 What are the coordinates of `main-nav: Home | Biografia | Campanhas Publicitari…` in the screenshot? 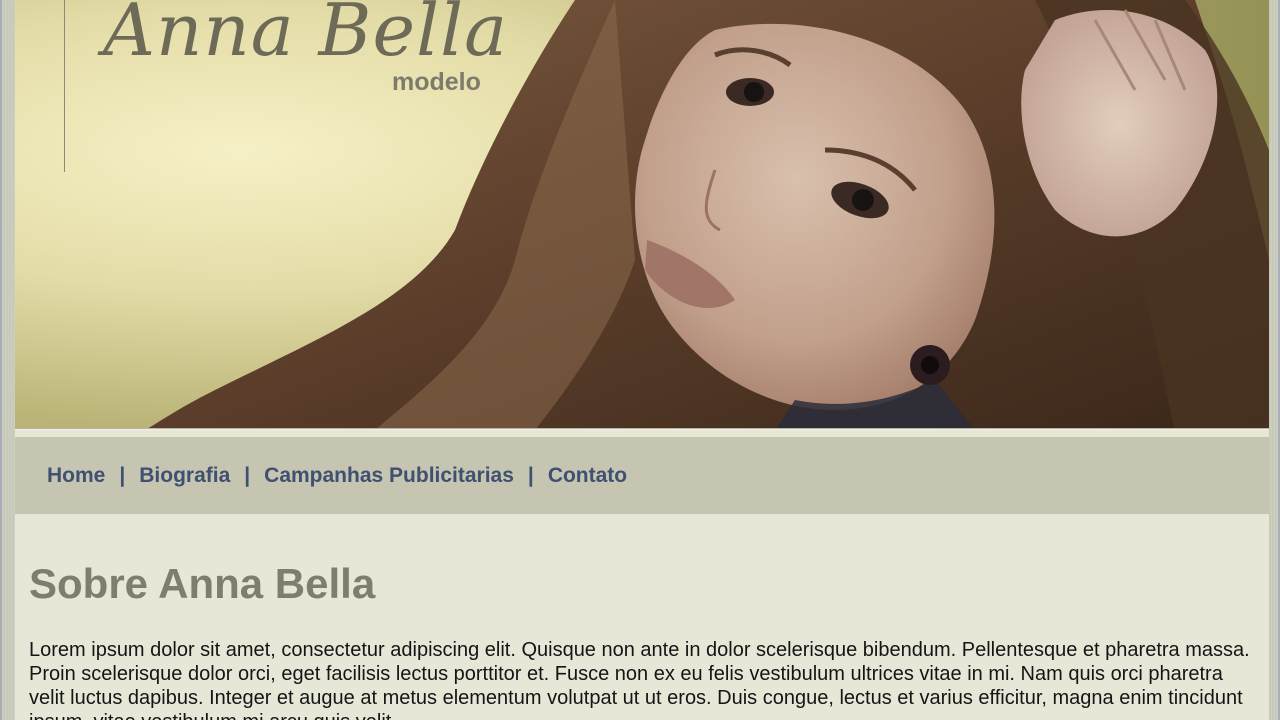 It's located at (642, 475).